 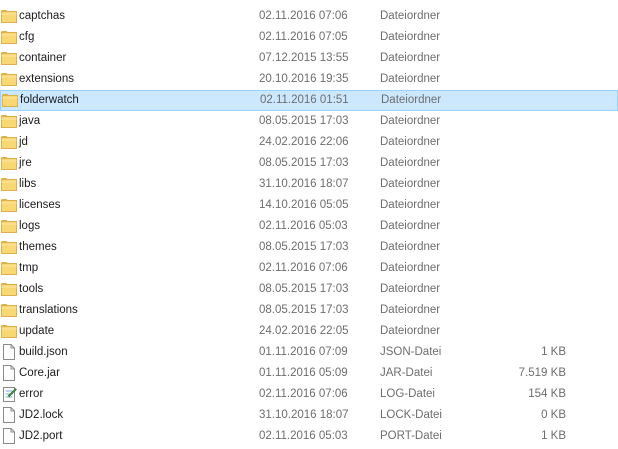 I want to click on file-name: java, so click(x=30, y=121).